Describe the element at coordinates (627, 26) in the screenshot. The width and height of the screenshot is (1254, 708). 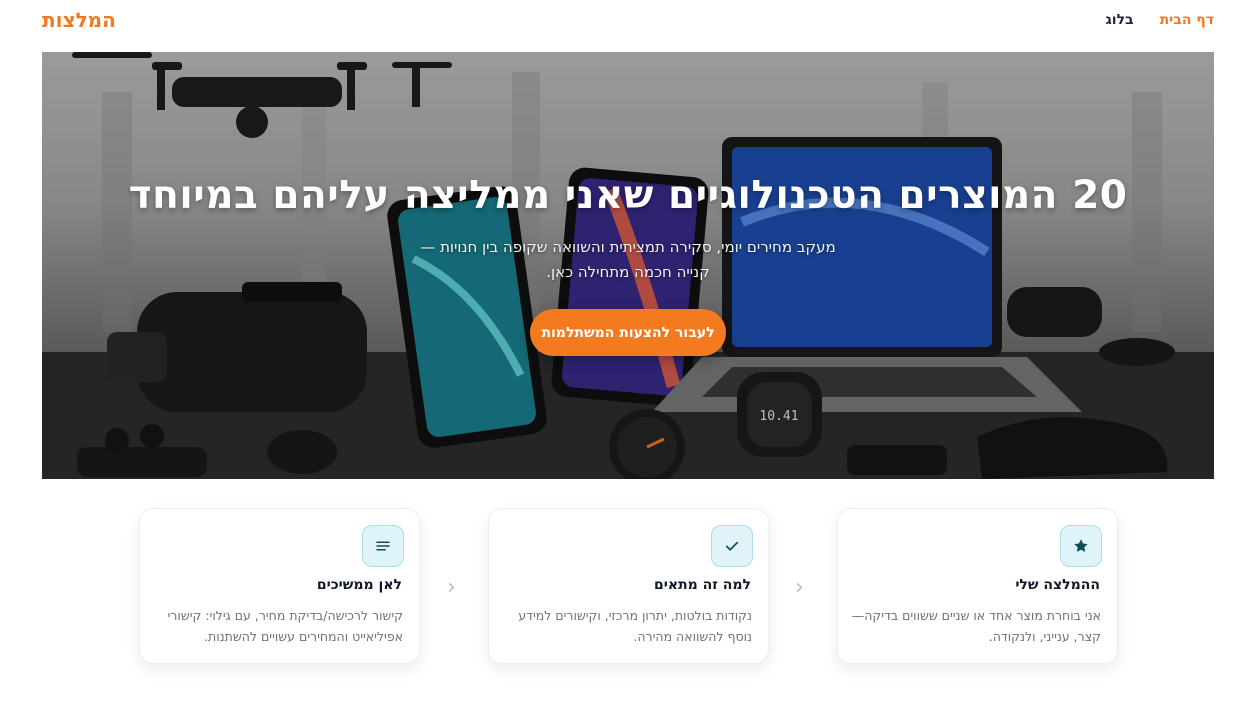
I see `top-navbar: המלצות דף הבית בלוג` at that location.